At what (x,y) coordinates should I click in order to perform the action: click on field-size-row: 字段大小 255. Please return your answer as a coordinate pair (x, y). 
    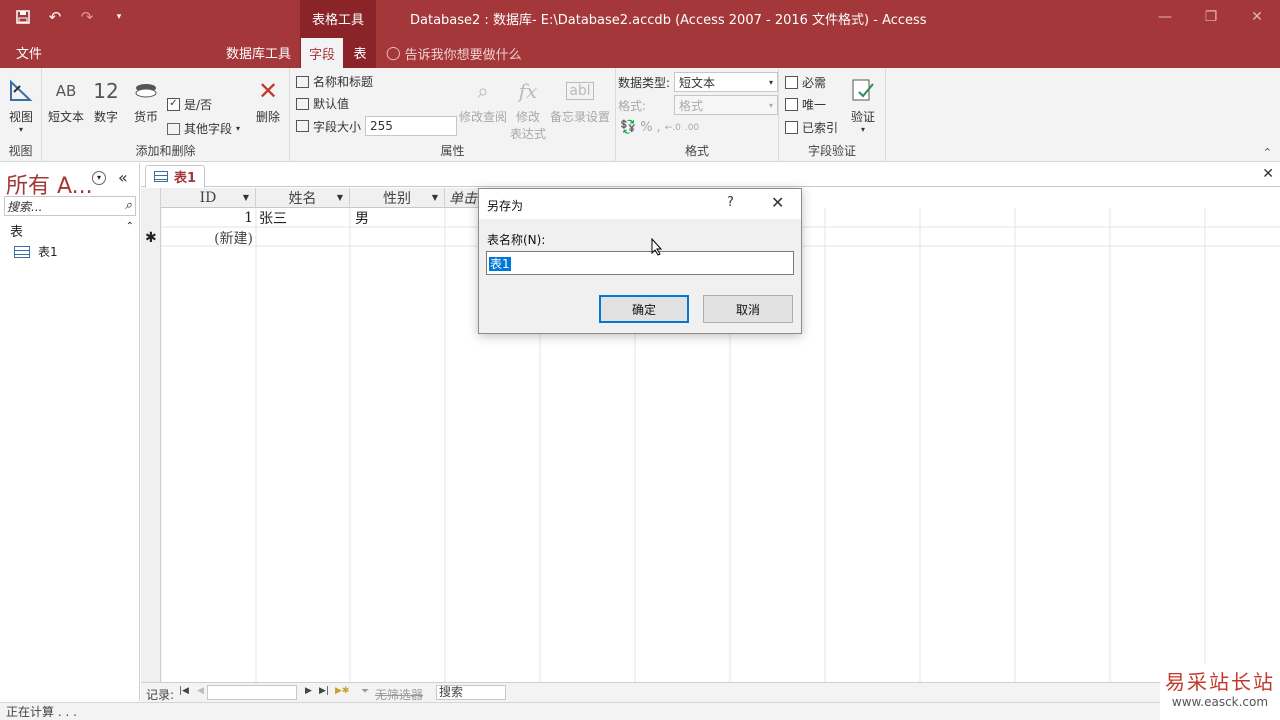
    Looking at the image, I should click on (377, 126).